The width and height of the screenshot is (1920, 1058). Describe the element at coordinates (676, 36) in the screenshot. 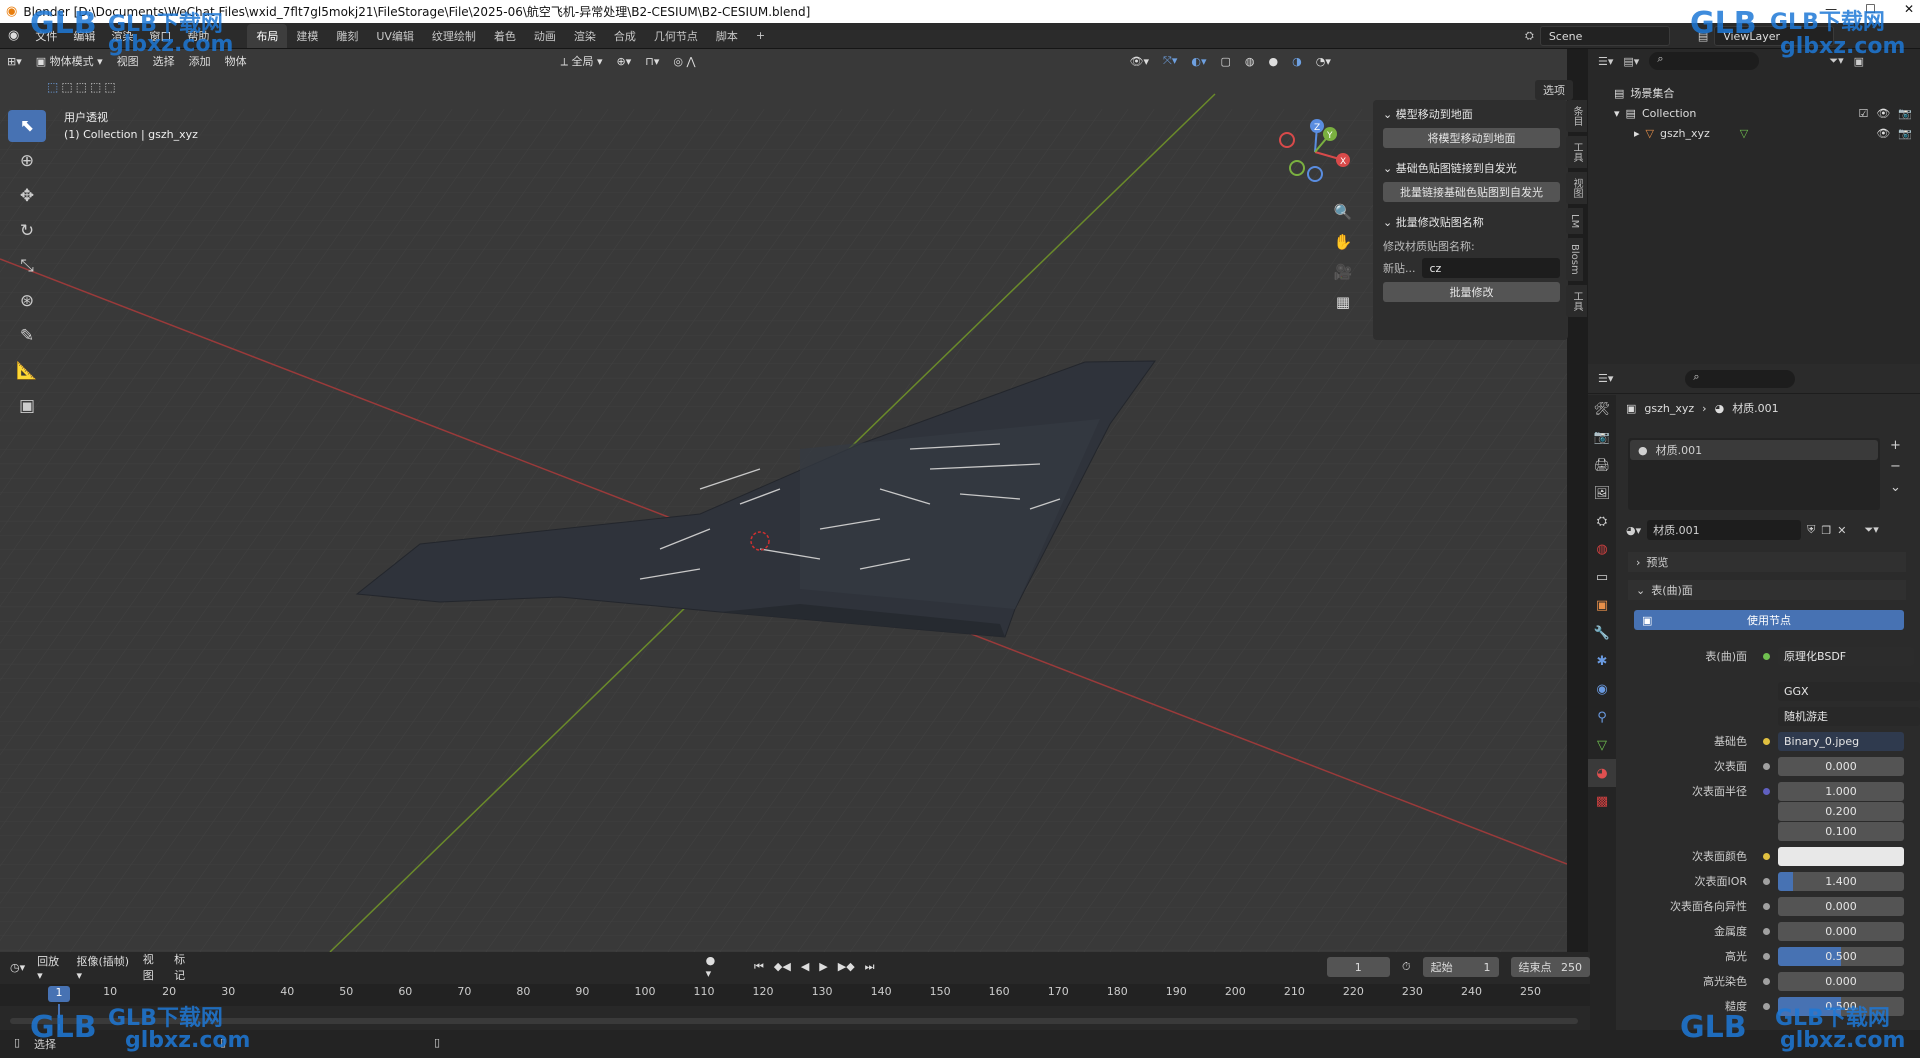

I see `tab-geometry-nodes: 几何节点` at that location.